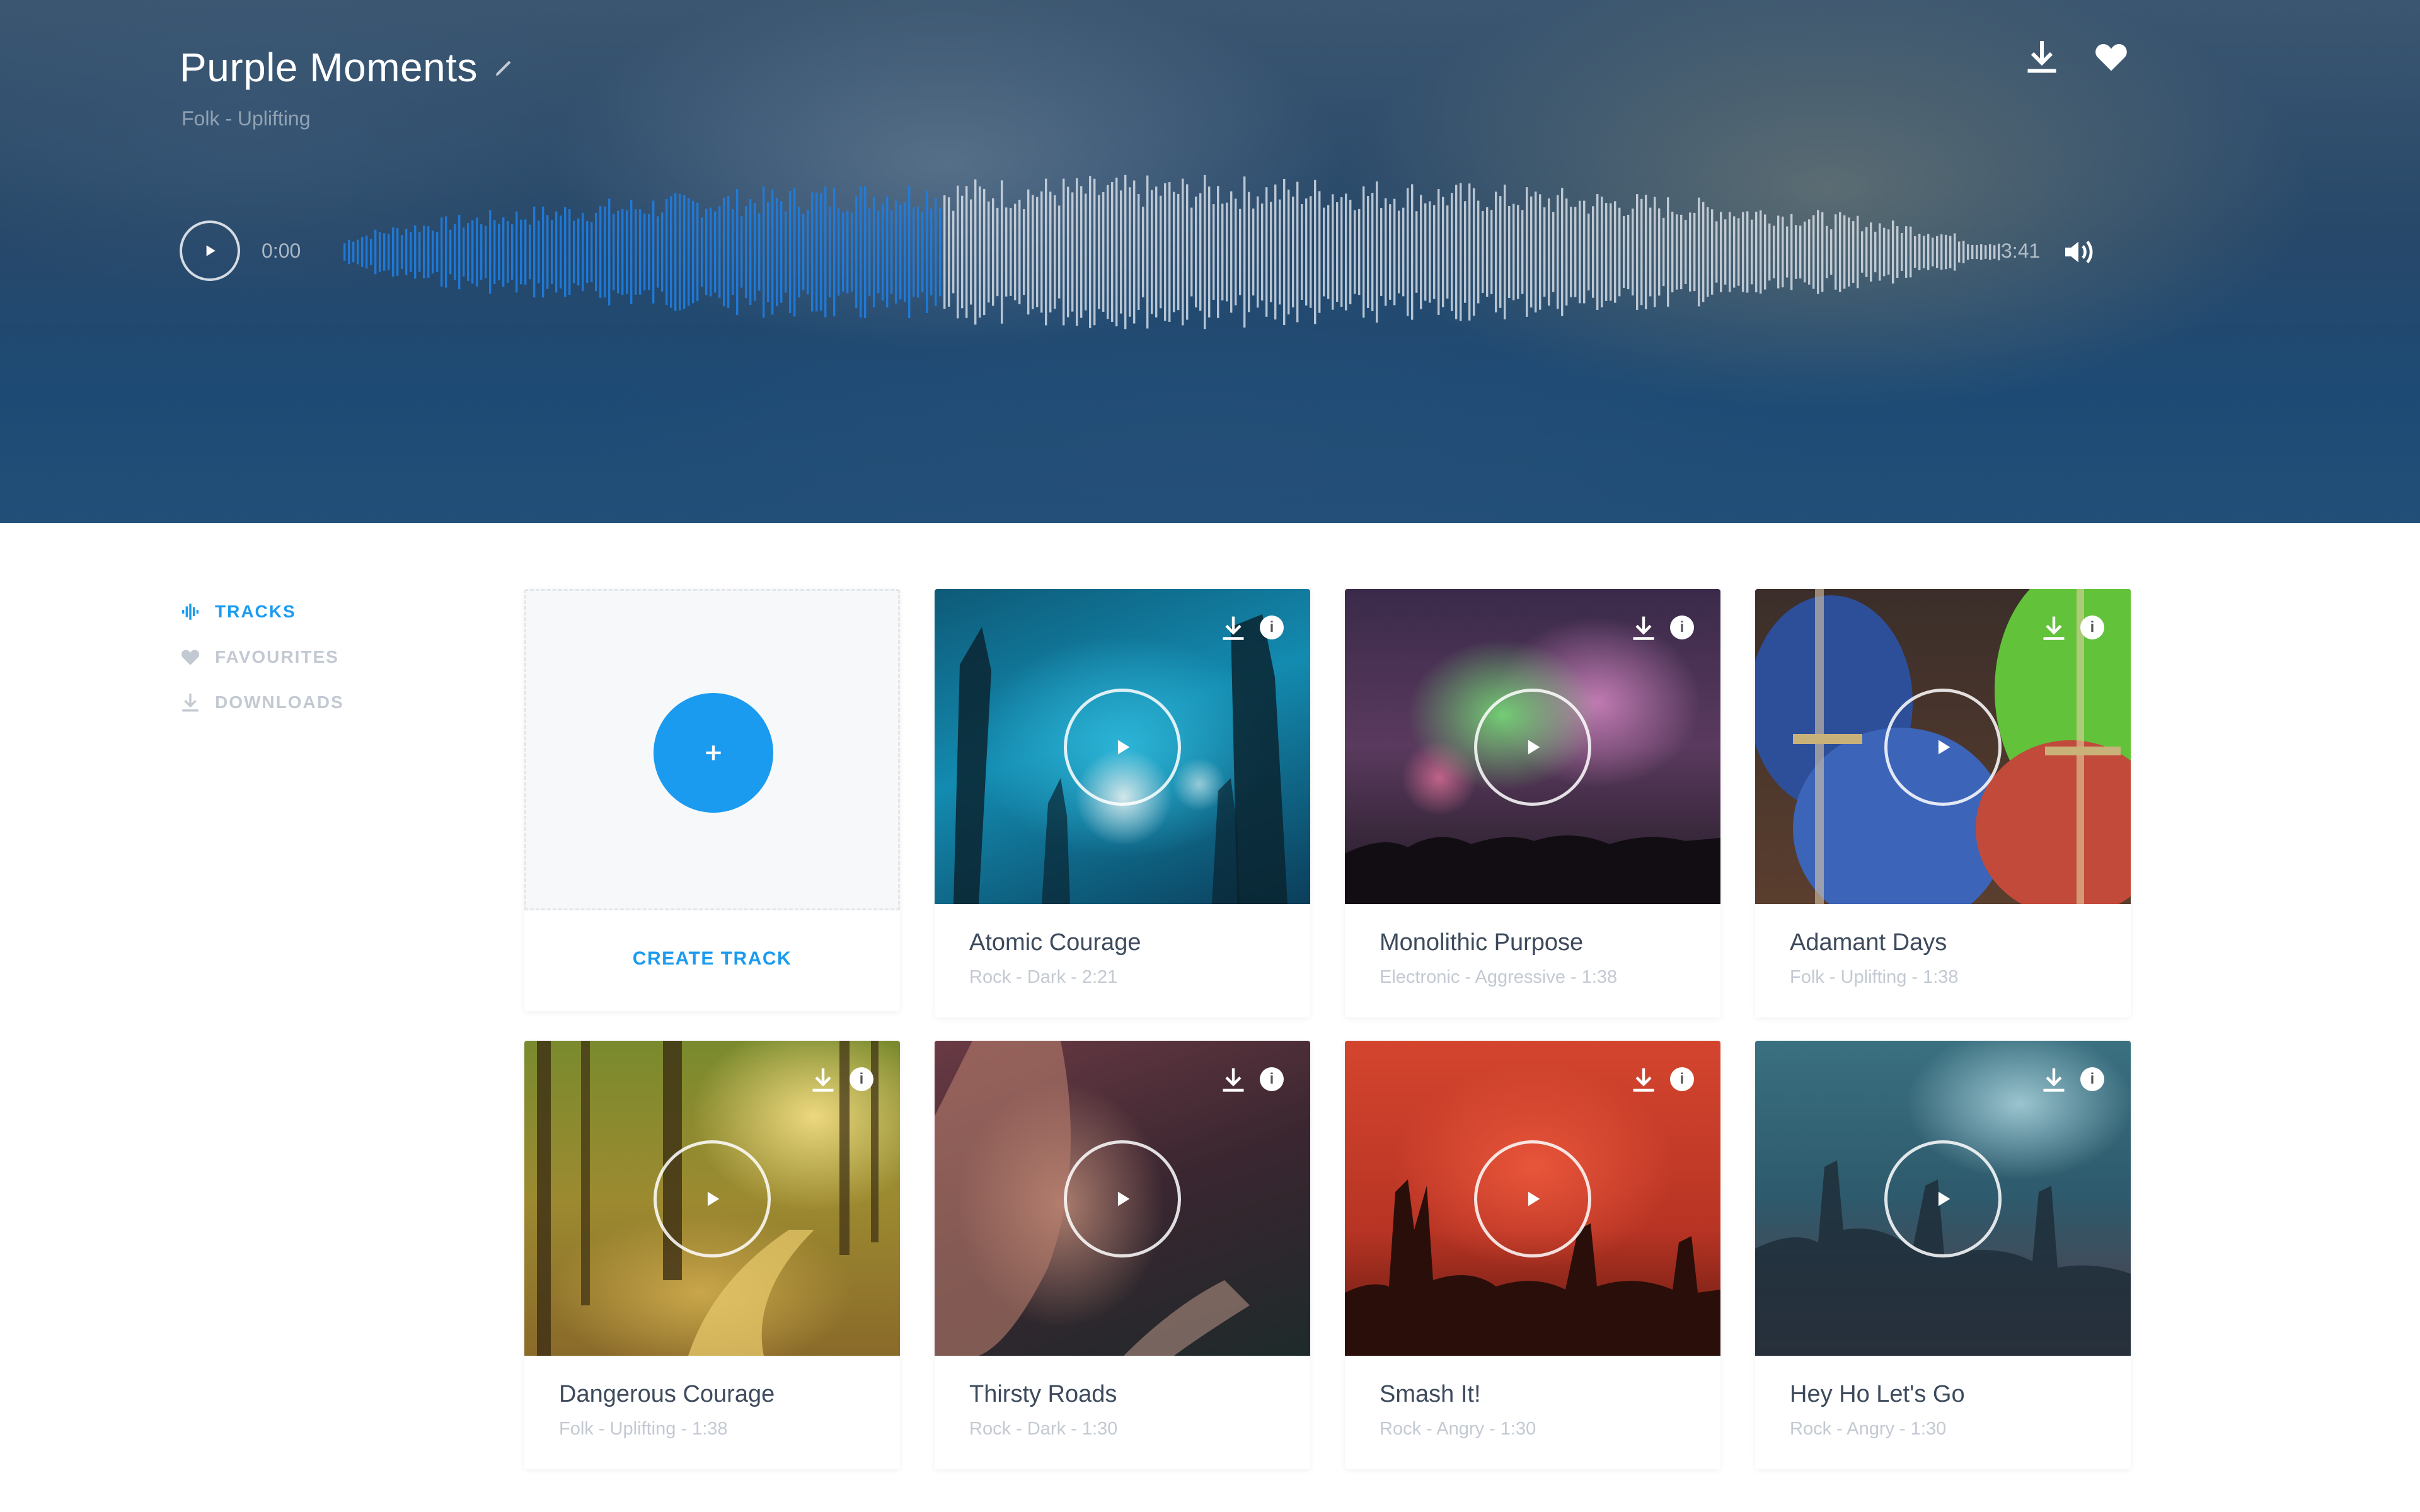 Image resolution: width=2420 pixels, height=1512 pixels. I want to click on create-track-button: CREATE TRACK, so click(712, 959).